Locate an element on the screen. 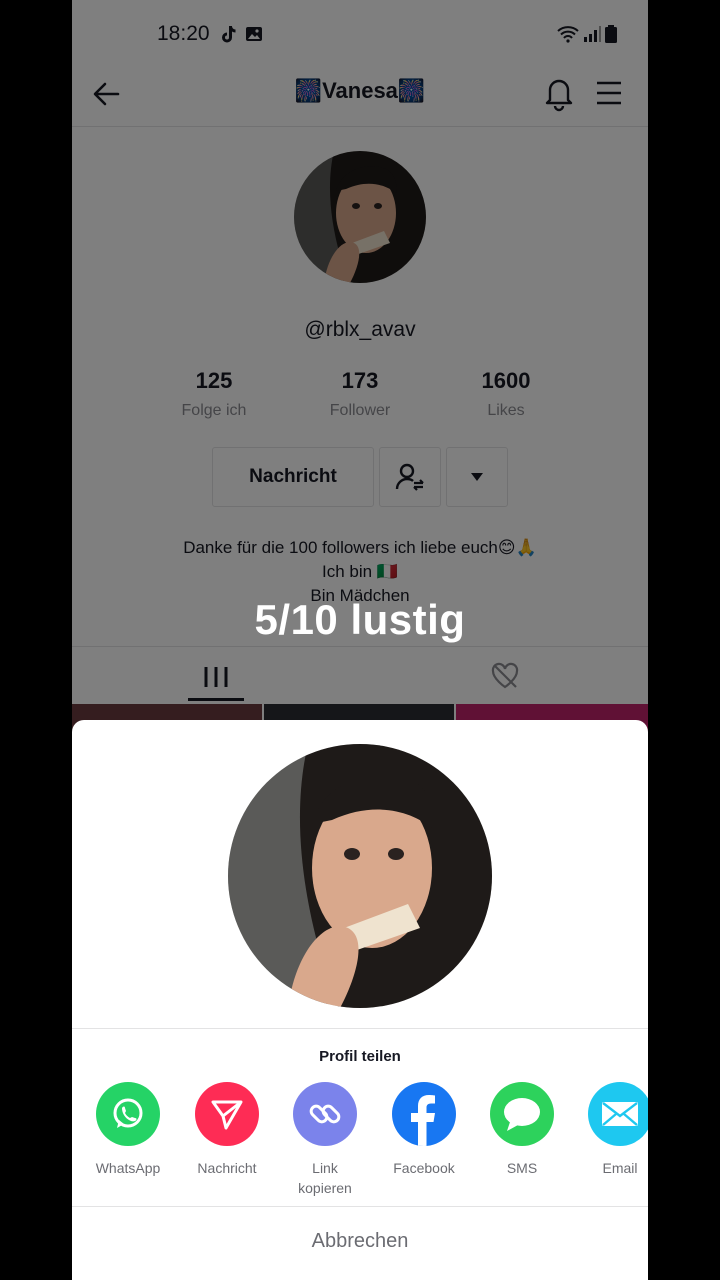 The width and height of the screenshot is (720, 1280). share-copy-link: Link kopieren is located at coordinates (325, 1140).